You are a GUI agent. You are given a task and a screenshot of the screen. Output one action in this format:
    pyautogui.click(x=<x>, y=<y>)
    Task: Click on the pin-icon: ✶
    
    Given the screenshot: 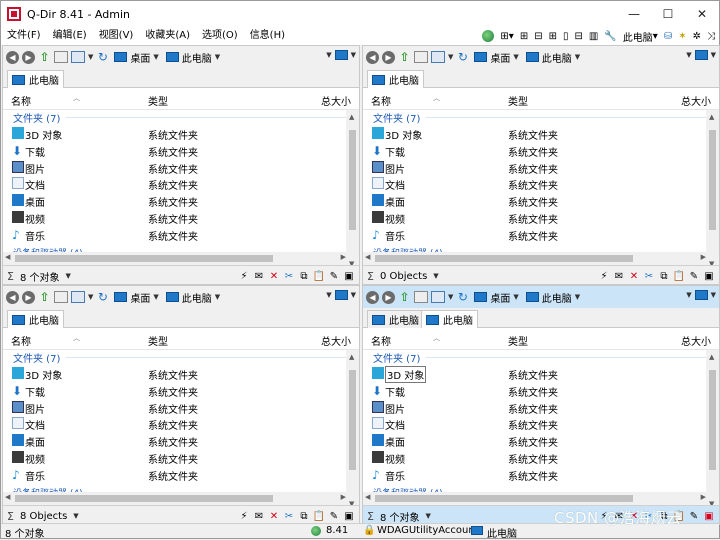 What is the action you would take?
    pyautogui.click(x=682, y=36)
    